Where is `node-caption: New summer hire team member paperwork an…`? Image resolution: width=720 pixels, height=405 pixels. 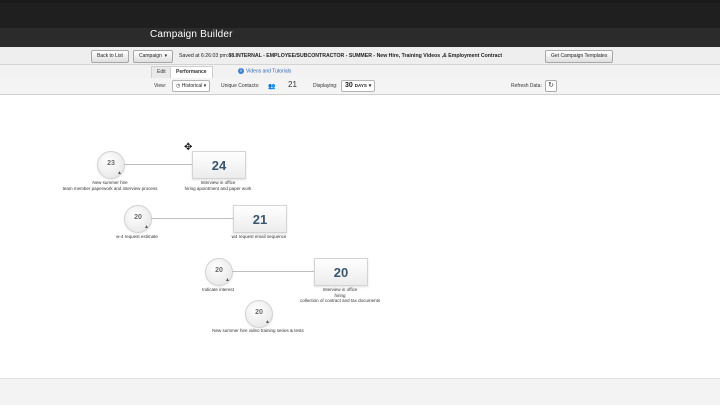
node-caption: New summer hire team member paperwork an… is located at coordinates (110, 185).